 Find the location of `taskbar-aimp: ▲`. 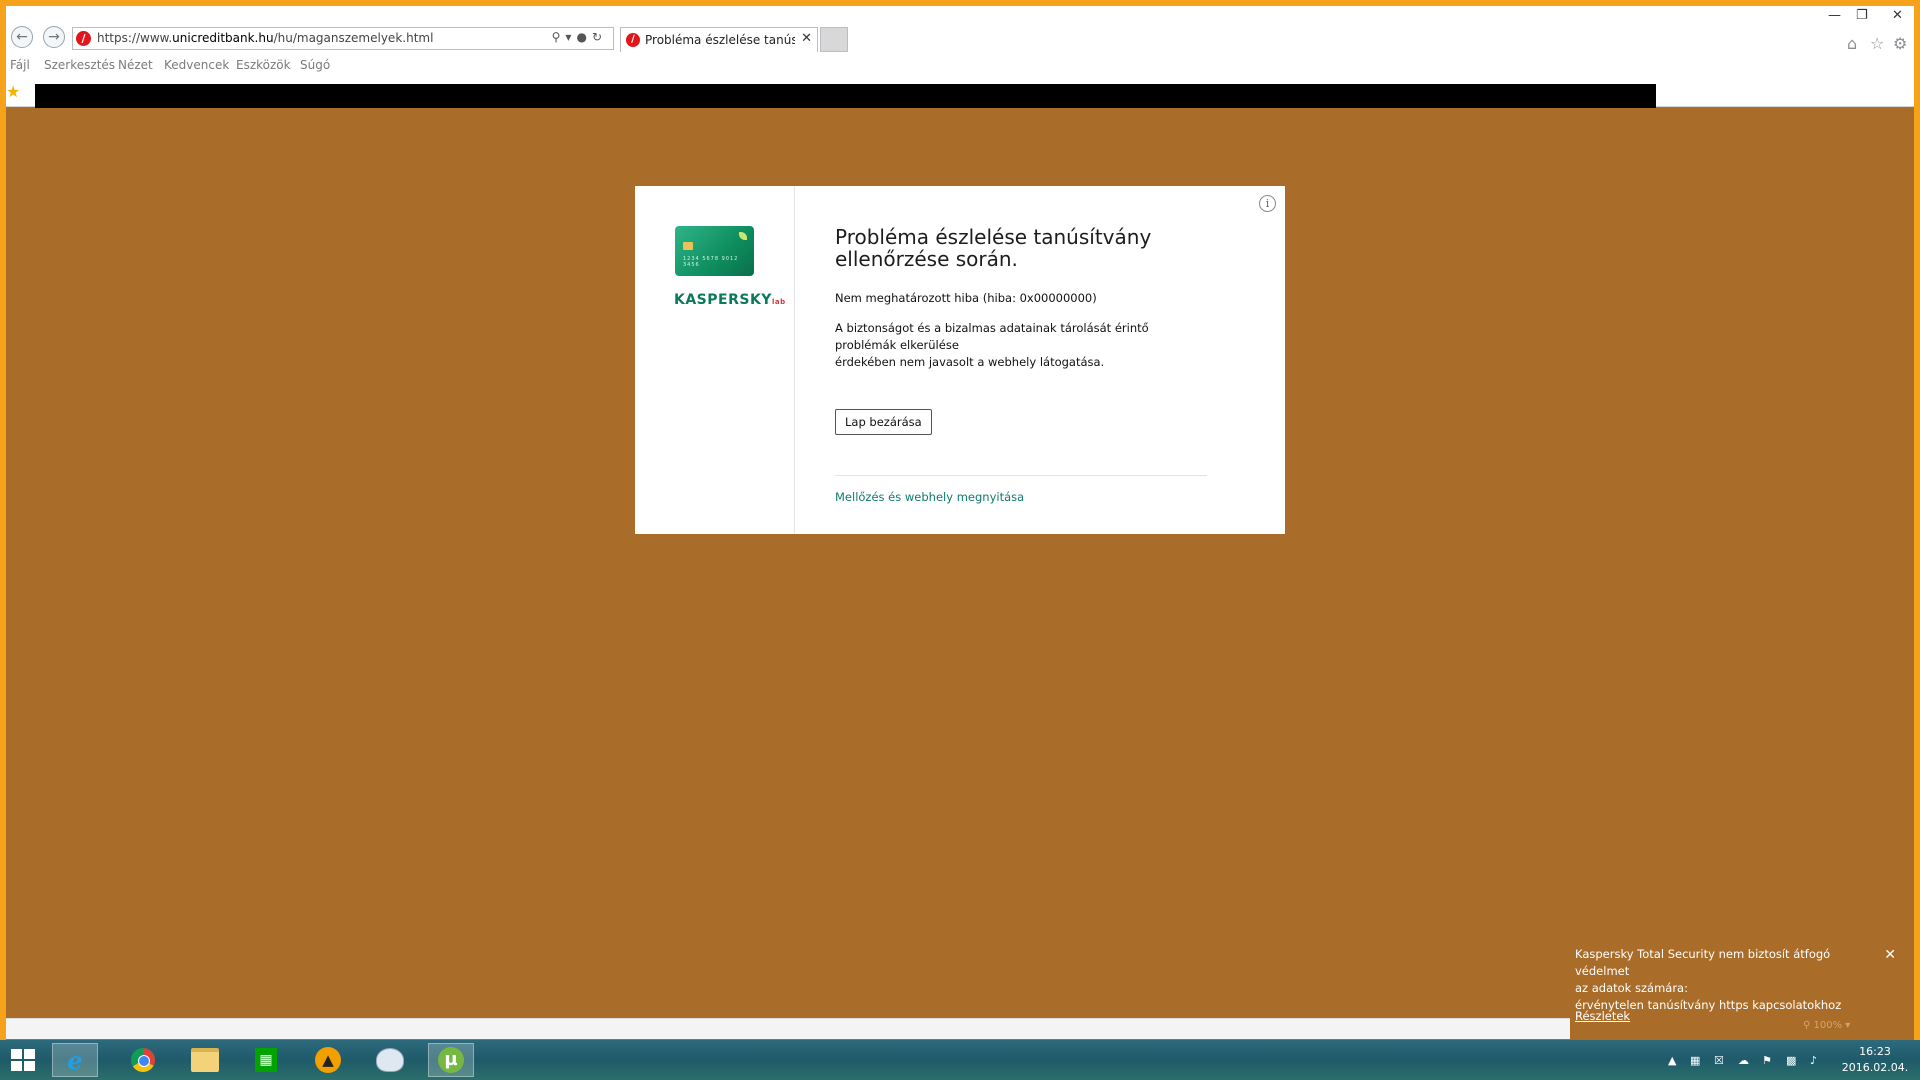

taskbar-aimp: ▲ is located at coordinates (328, 1060).